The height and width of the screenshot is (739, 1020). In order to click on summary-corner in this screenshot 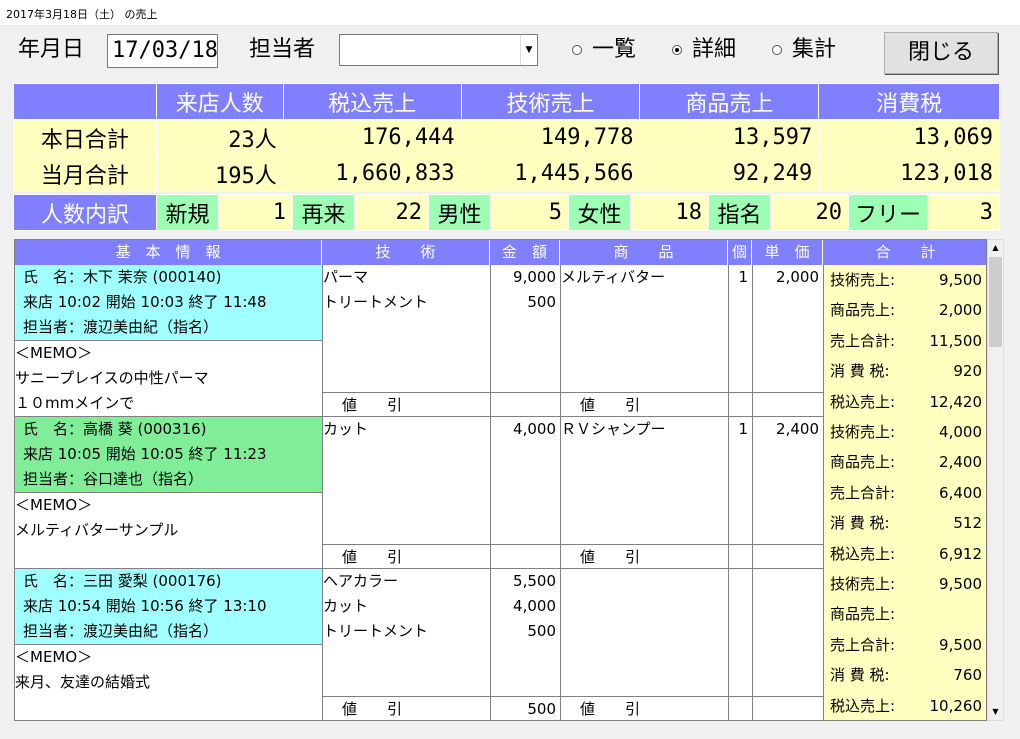, I will do `click(85, 101)`.